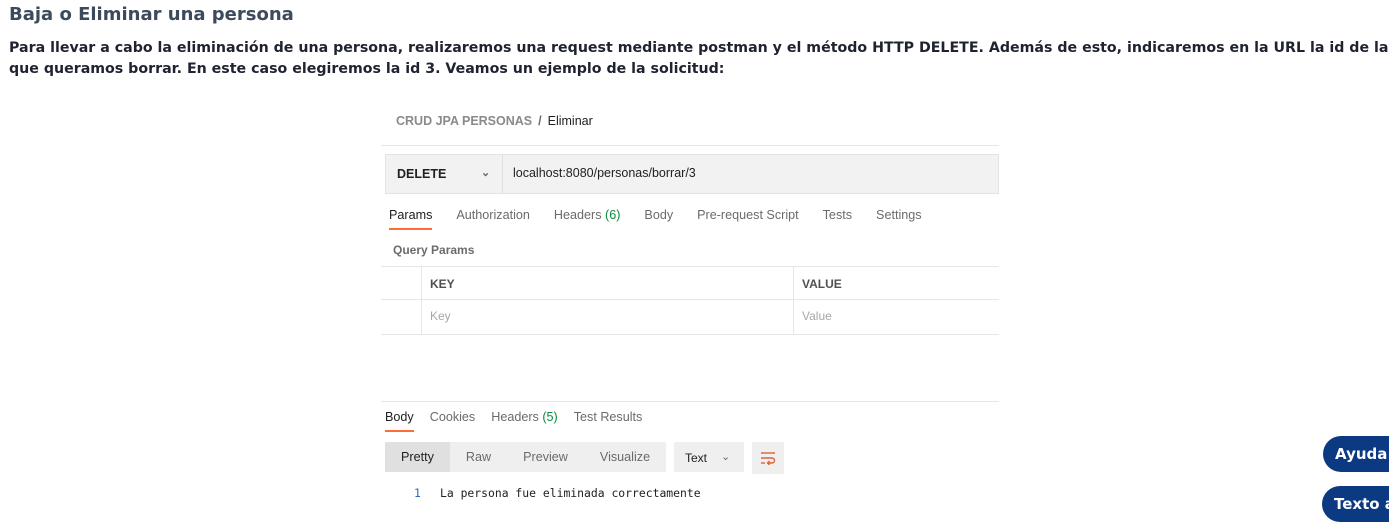  What do you see at coordinates (709, 457) in the screenshot?
I see `response-type-select: Text ⌄` at bounding box center [709, 457].